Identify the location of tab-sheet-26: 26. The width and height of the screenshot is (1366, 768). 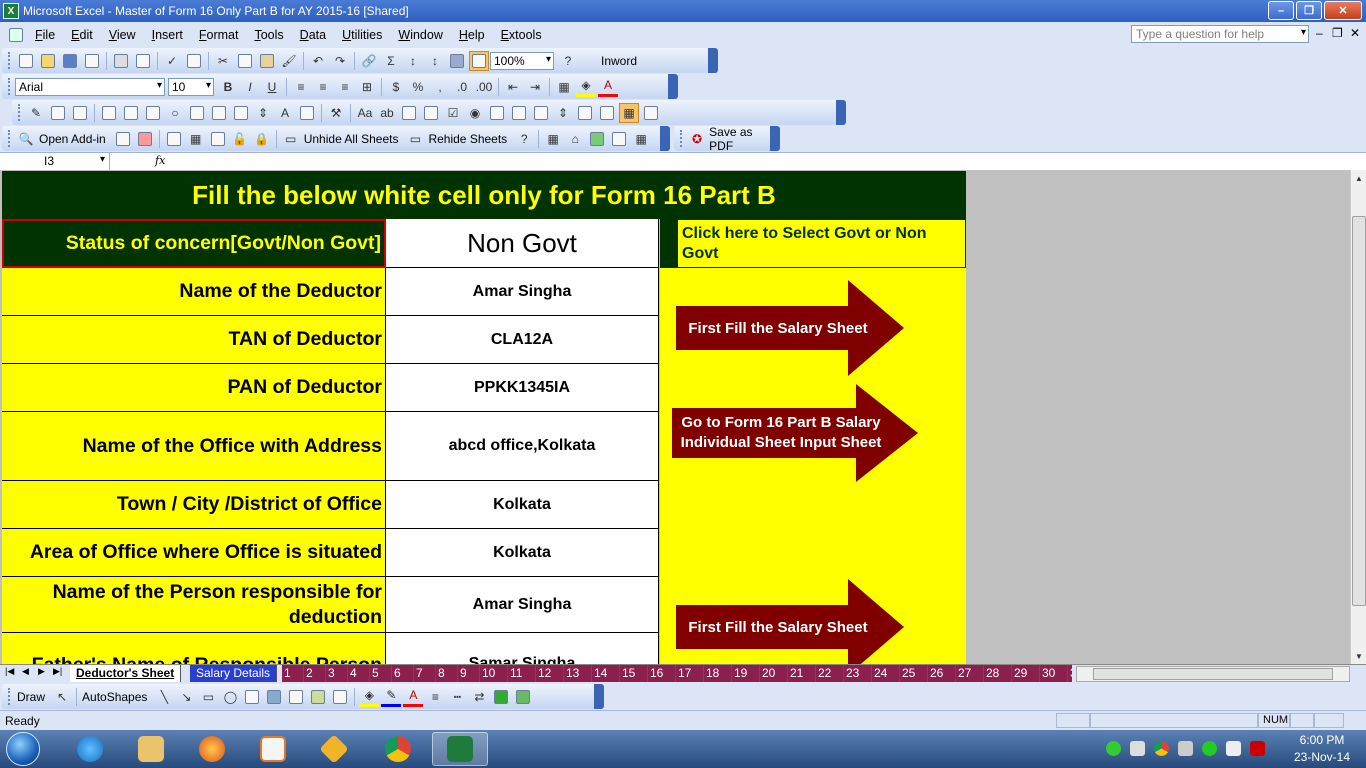
(942, 673).